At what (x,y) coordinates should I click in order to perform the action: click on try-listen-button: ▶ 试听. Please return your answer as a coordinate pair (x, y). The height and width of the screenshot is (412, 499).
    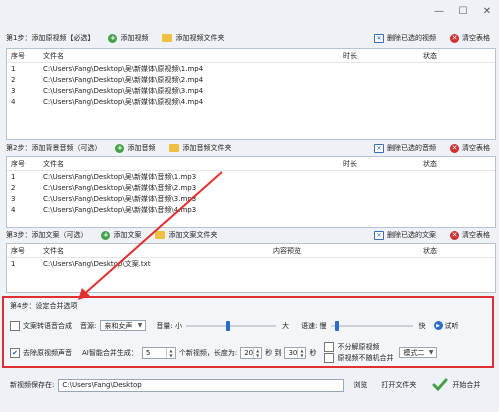
    Looking at the image, I should click on (446, 326).